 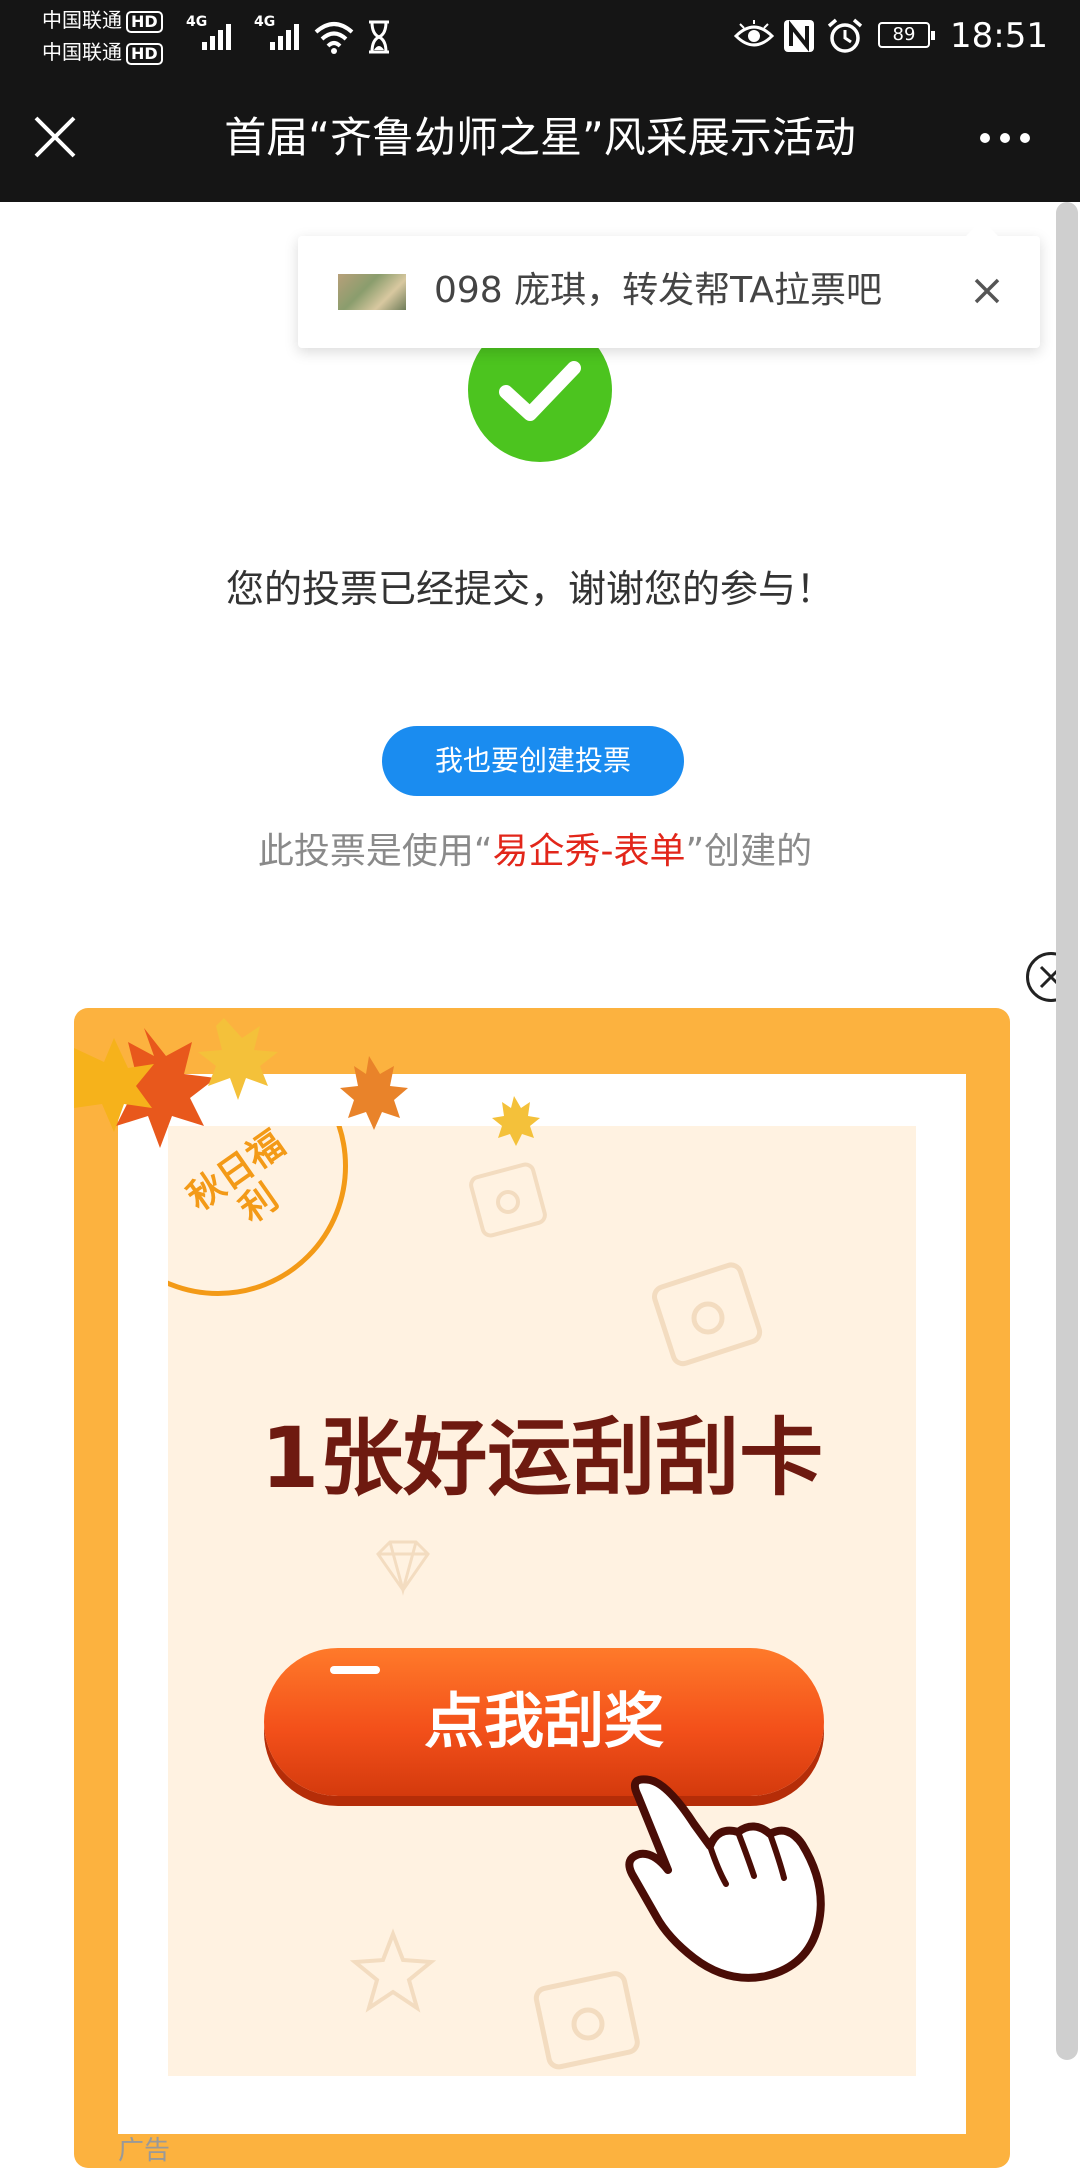 I want to click on page-title: 首届“齐鲁幼师之星”风采展示活动, so click(x=540, y=137).